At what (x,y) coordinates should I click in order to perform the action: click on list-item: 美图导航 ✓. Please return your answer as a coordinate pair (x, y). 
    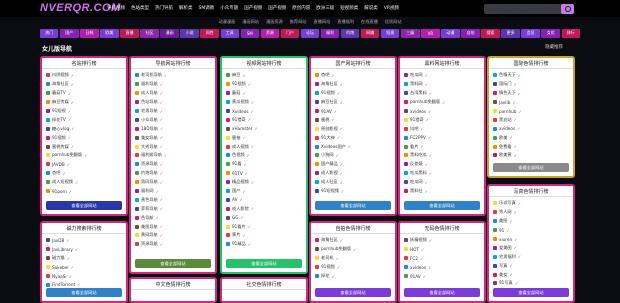
    Looking at the image, I should click on (173, 226).